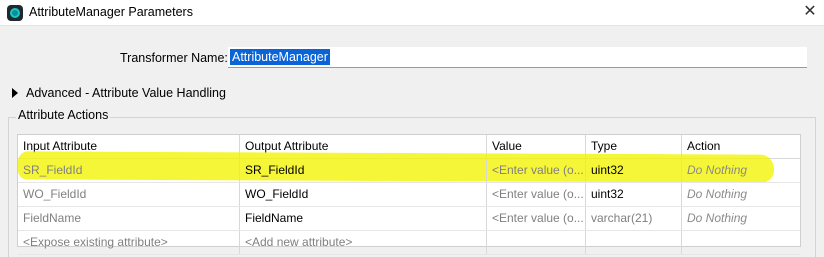  Describe the element at coordinates (280, 57) in the screenshot. I see `transformer-name-value: AttributeManager` at that location.